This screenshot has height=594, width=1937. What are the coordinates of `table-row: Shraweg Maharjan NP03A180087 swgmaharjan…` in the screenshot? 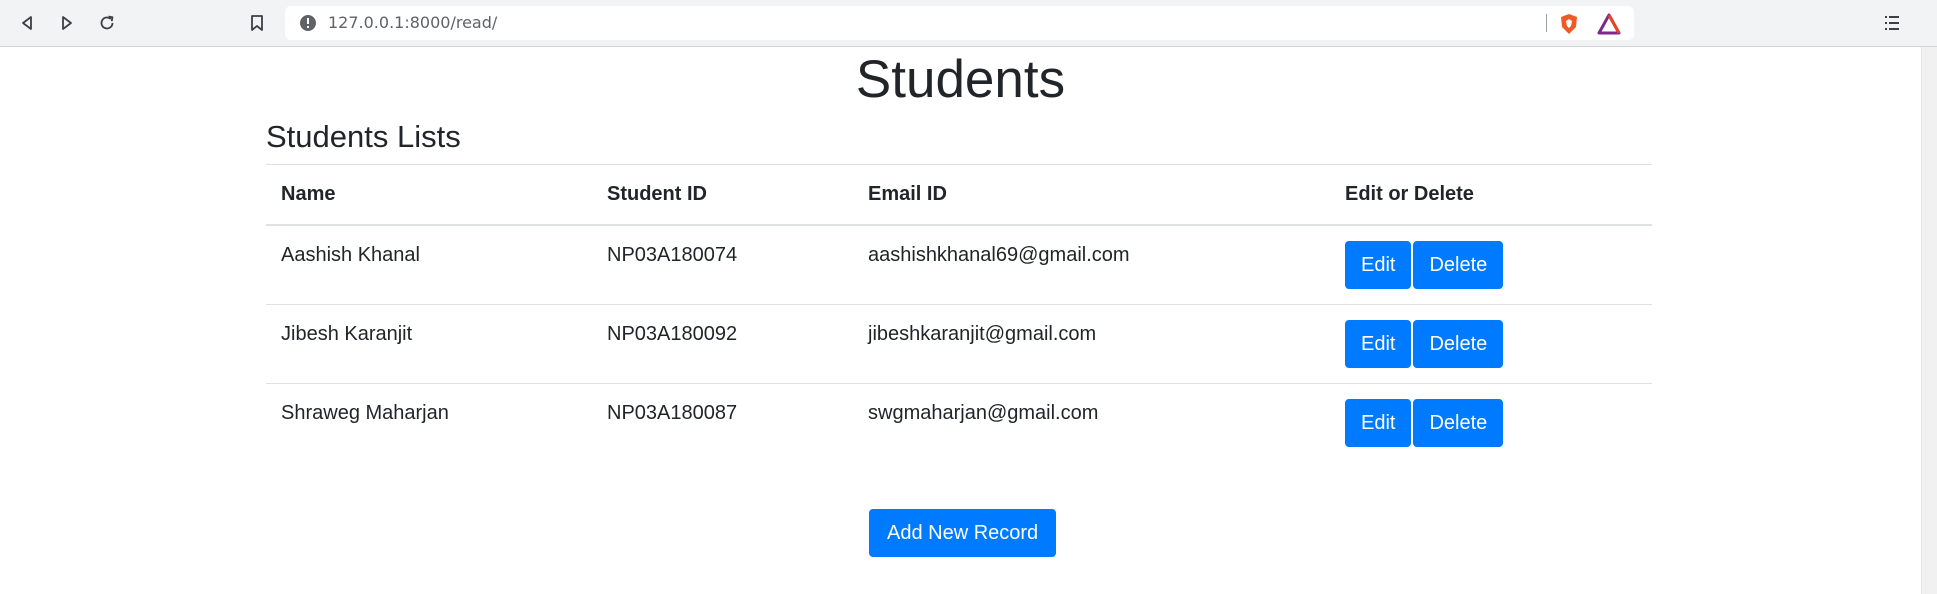 It's located at (959, 422).